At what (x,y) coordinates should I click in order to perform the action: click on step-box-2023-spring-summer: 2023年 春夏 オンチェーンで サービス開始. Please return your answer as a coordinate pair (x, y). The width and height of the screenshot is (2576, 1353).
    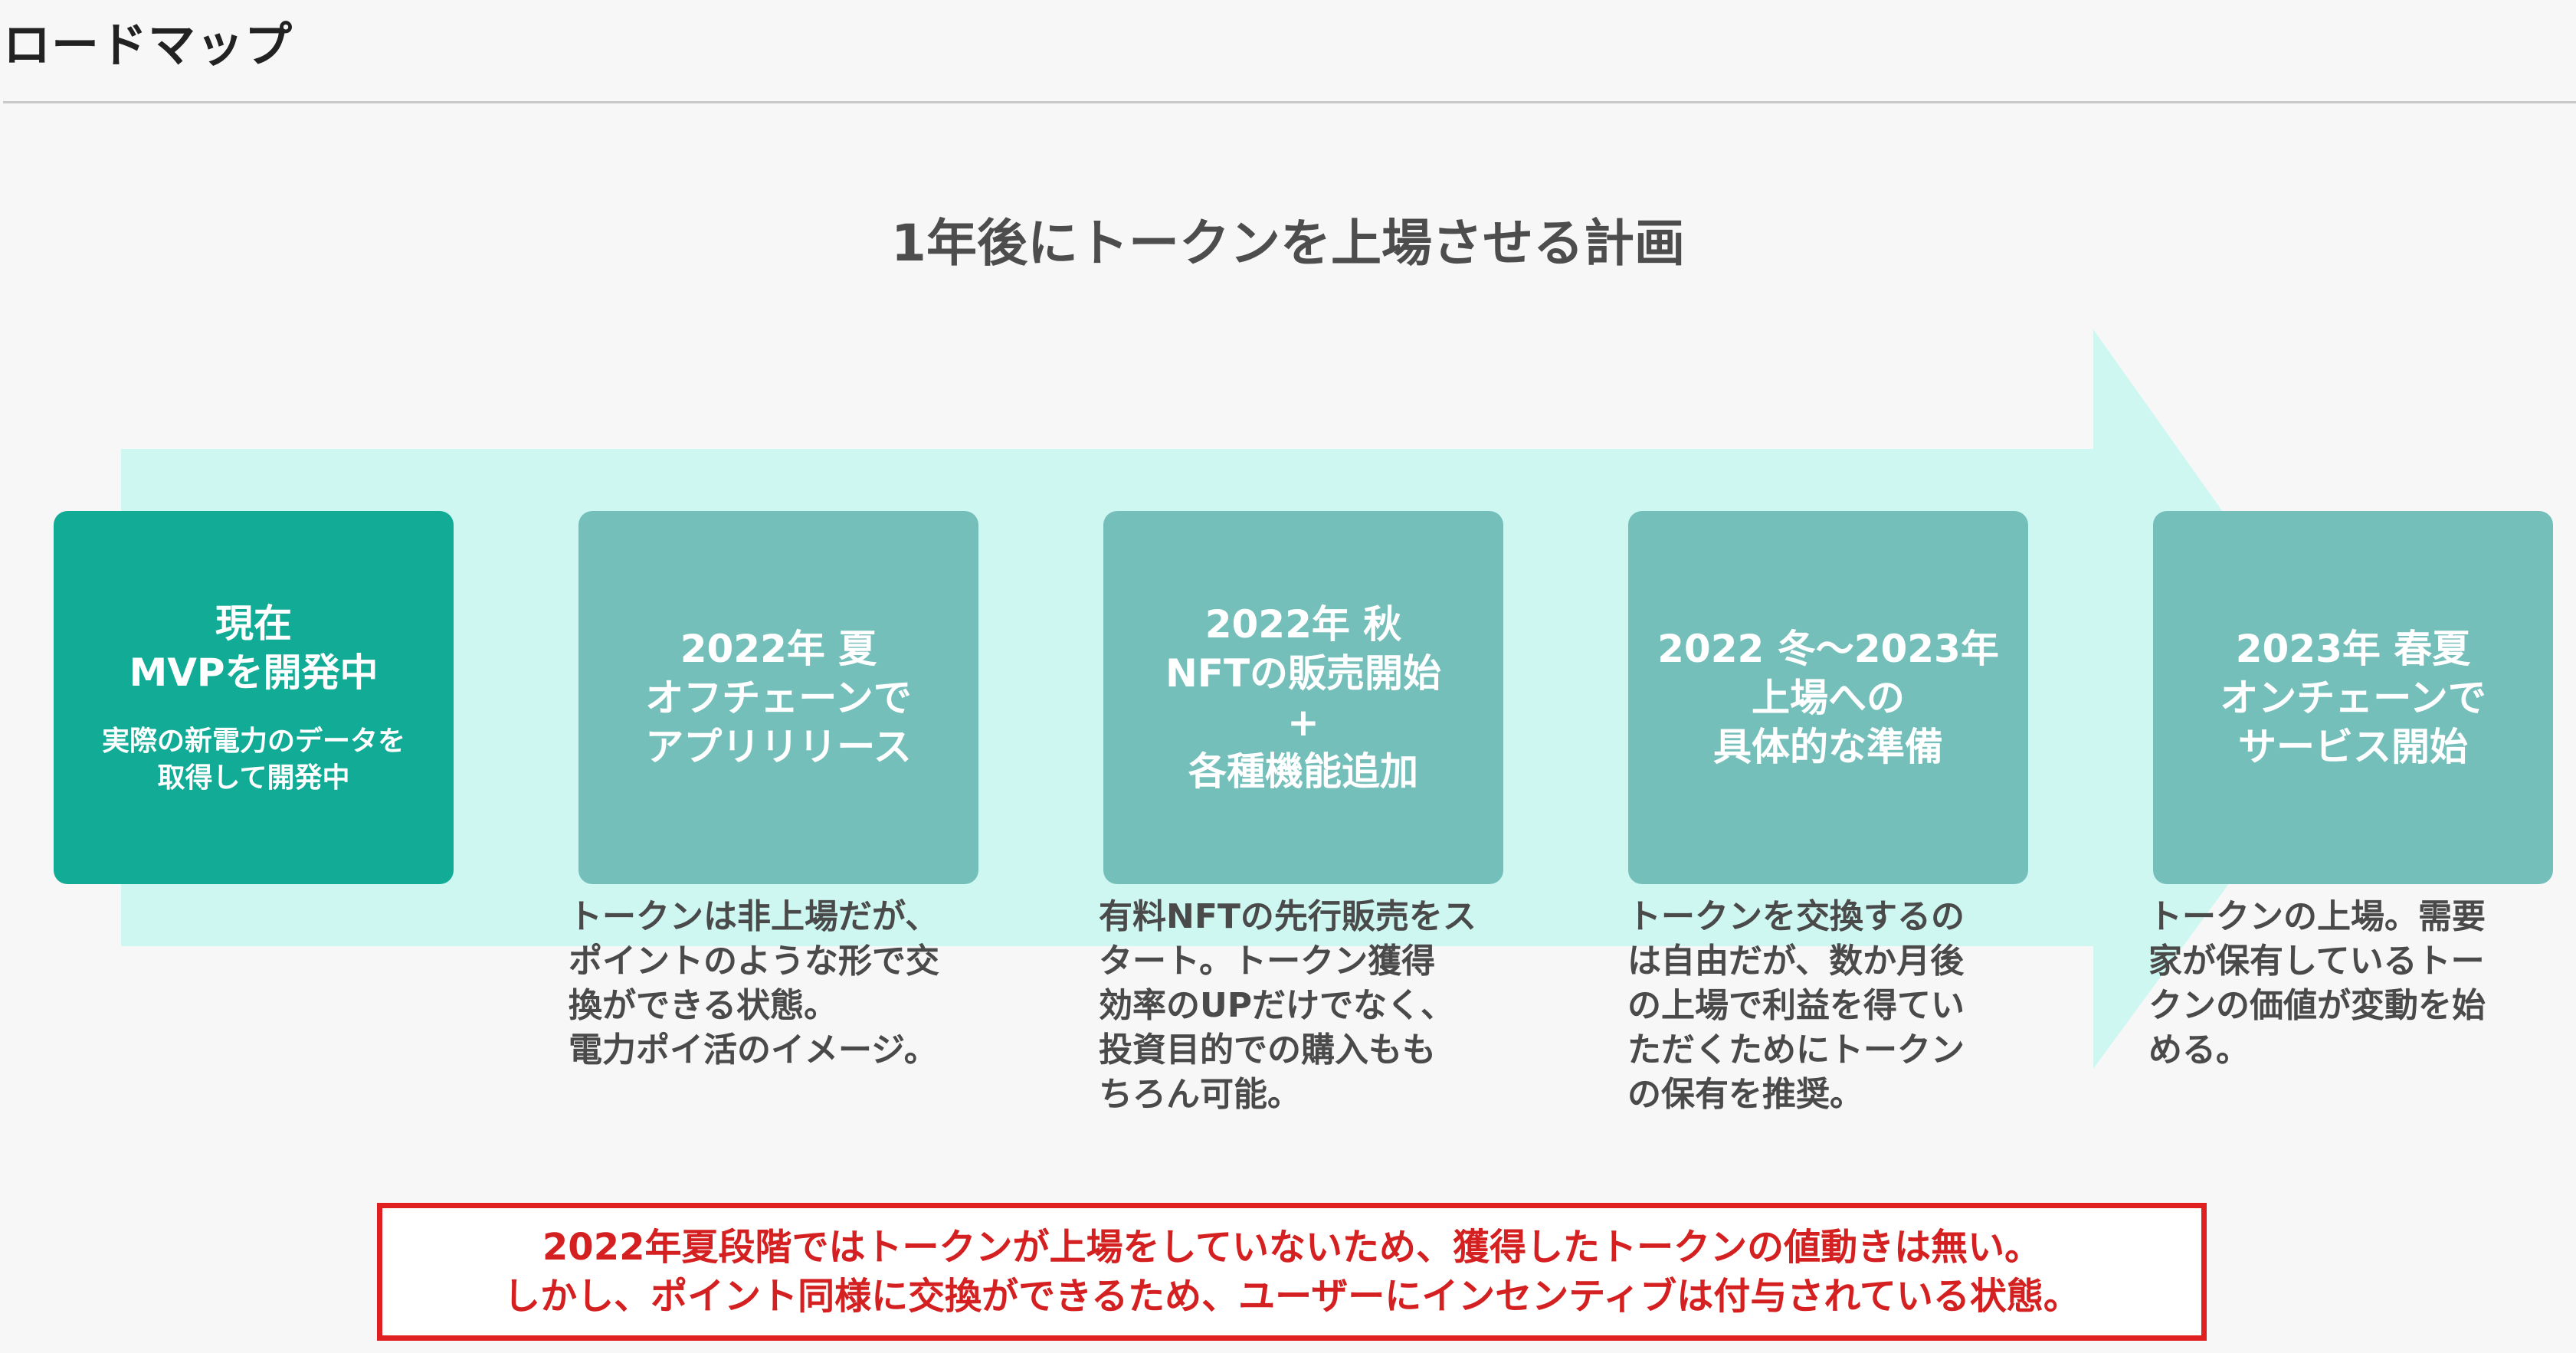
    Looking at the image, I should click on (2353, 697).